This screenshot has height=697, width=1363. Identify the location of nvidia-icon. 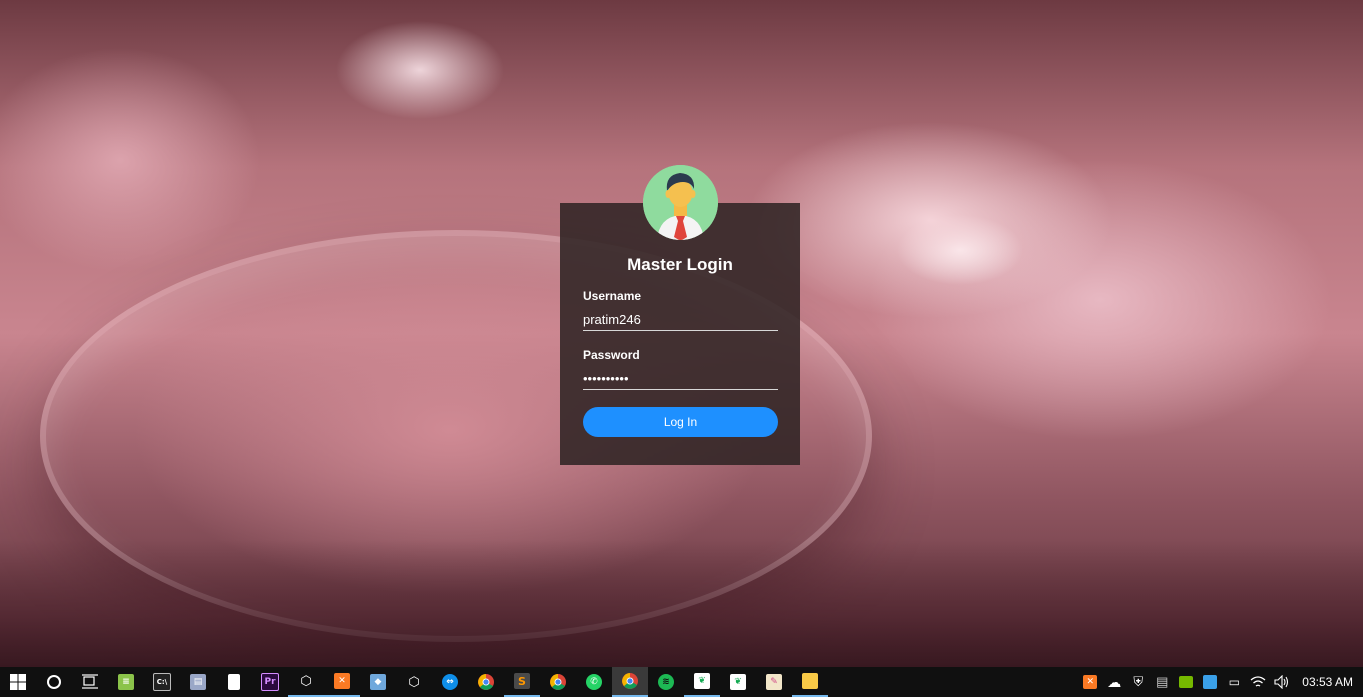
(1186, 682).